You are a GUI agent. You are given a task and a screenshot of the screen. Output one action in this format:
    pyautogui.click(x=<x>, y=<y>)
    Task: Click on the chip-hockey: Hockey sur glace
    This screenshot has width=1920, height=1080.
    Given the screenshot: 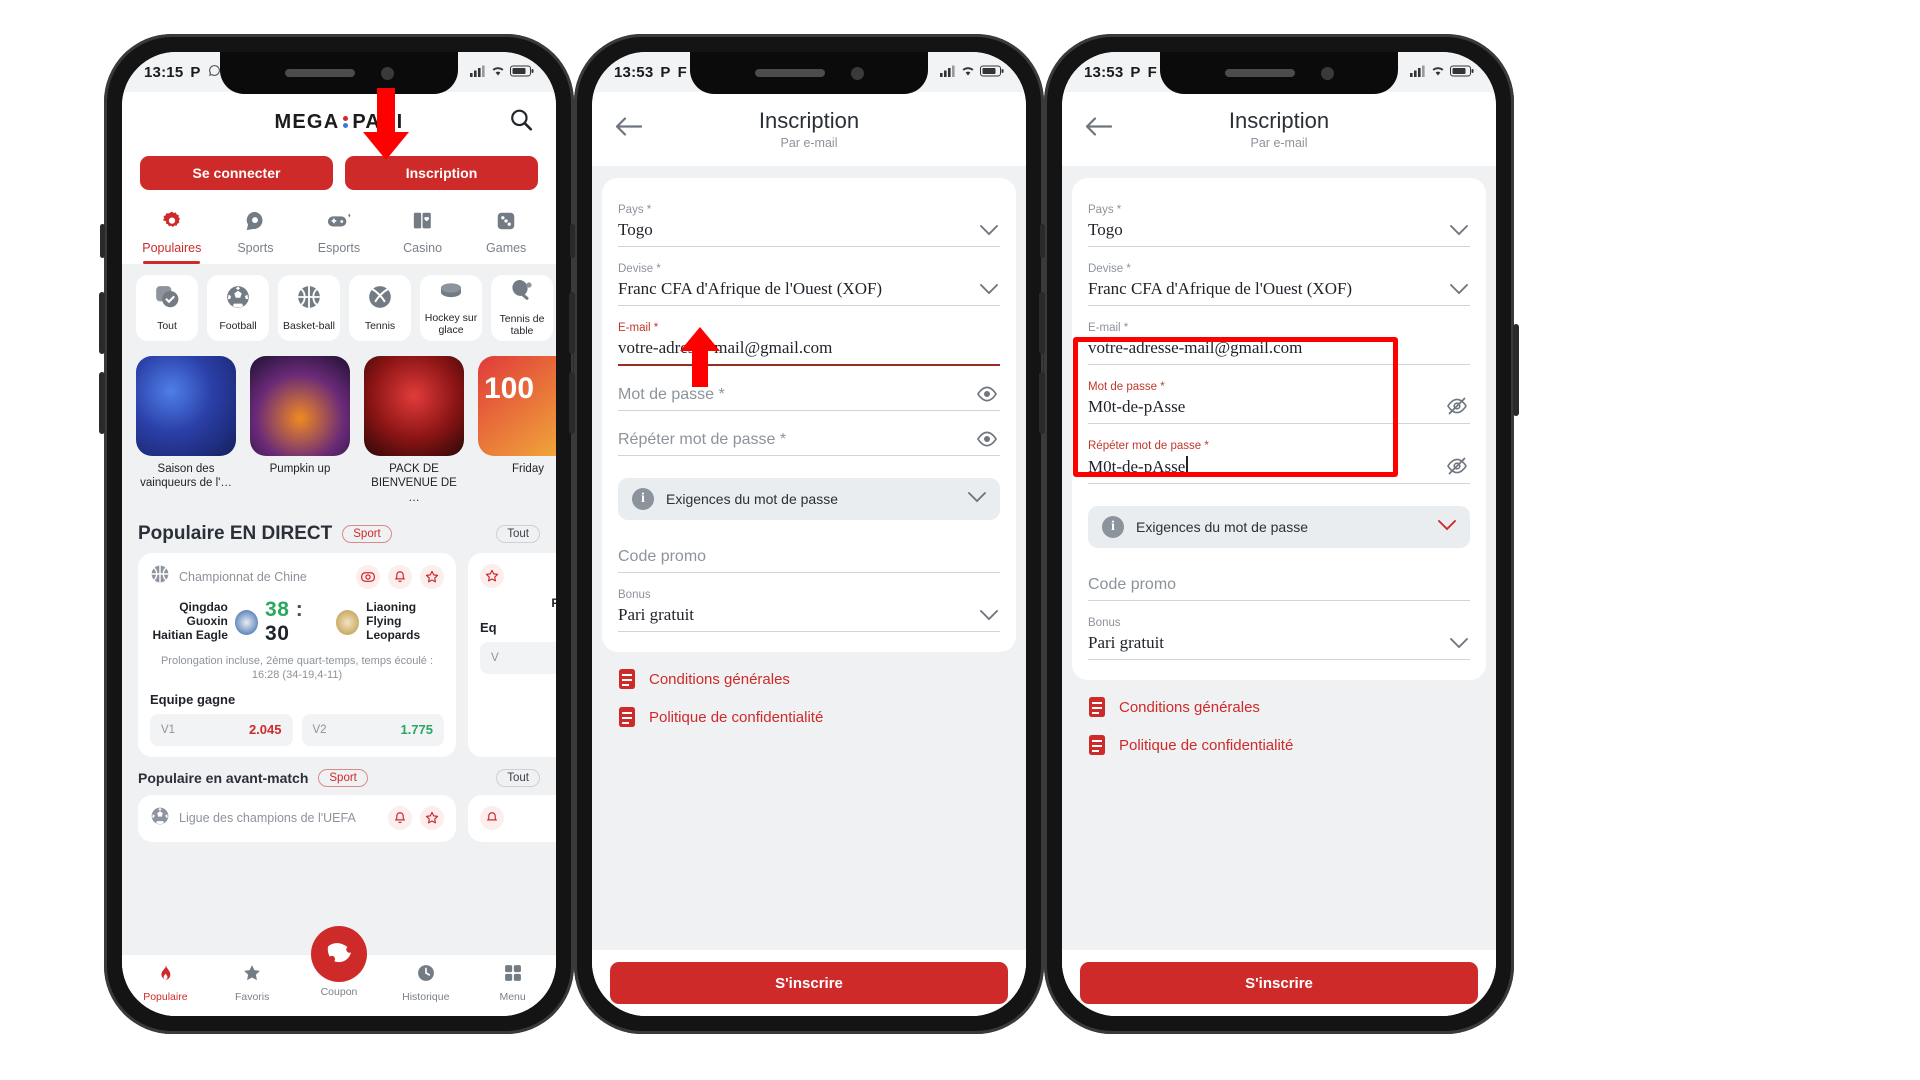 What is the action you would take?
    pyautogui.click(x=451, y=308)
    